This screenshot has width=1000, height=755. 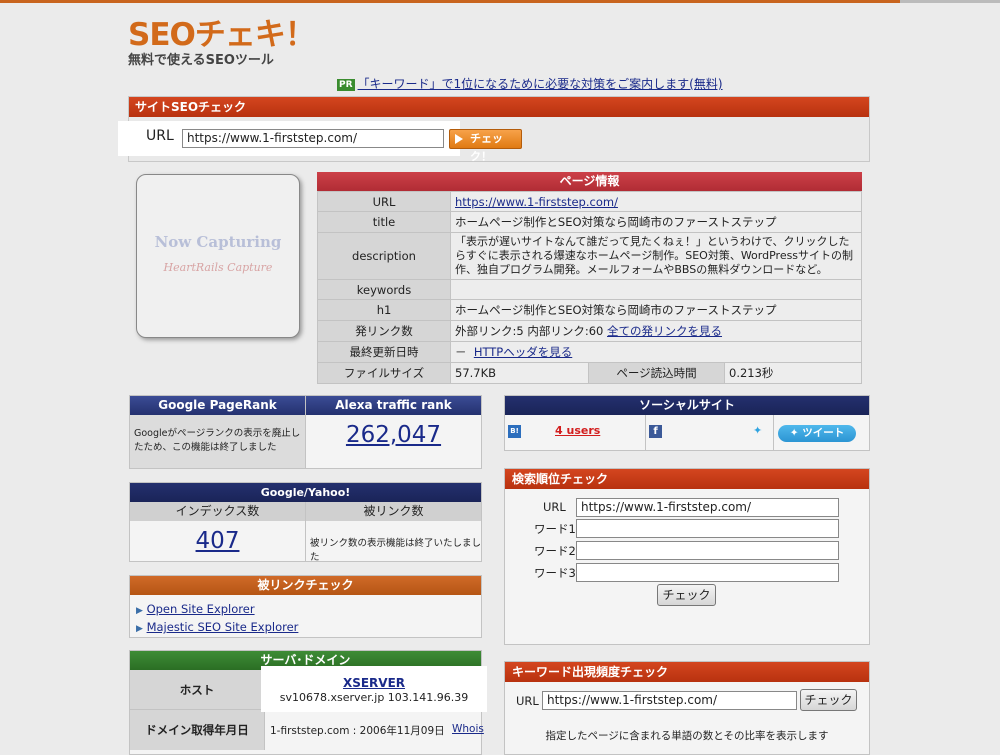 I want to click on hatena-cell: B! 4 users, so click(x=575, y=432).